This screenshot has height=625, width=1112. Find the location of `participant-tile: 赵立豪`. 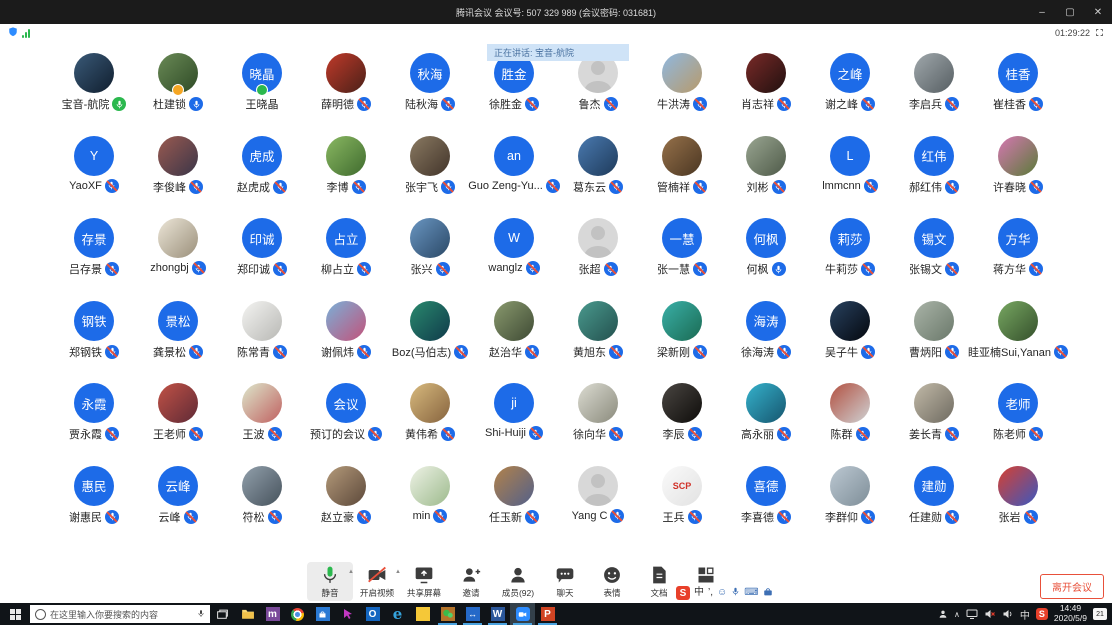

participant-tile: 赵立豪 is located at coordinates (346, 507).